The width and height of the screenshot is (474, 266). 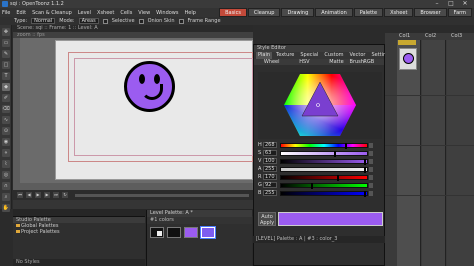 What do you see at coordinates (6, 120) in the screenshot?
I see `tape-tool-icon: ∿` at bounding box center [6, 120].